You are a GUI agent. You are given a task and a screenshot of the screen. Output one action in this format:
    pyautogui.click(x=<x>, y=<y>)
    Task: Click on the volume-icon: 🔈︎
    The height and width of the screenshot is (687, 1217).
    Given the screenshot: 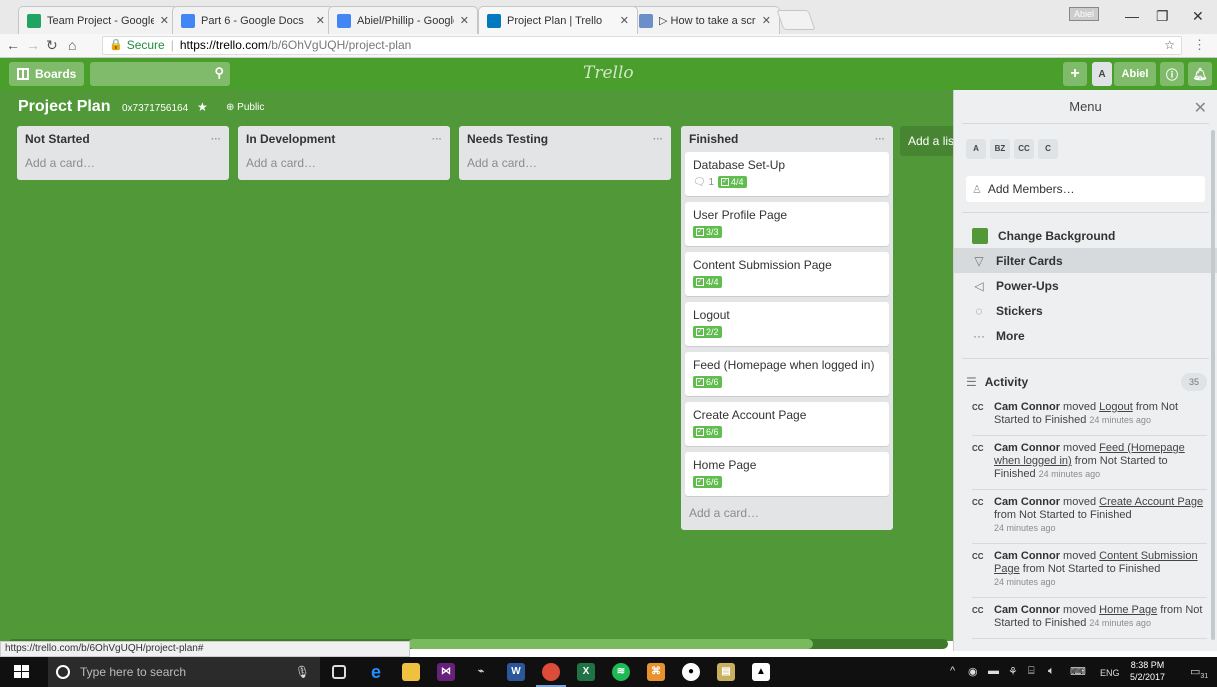 What is the action you would take?
    pyautogui.click(x=1051, y=671)
    